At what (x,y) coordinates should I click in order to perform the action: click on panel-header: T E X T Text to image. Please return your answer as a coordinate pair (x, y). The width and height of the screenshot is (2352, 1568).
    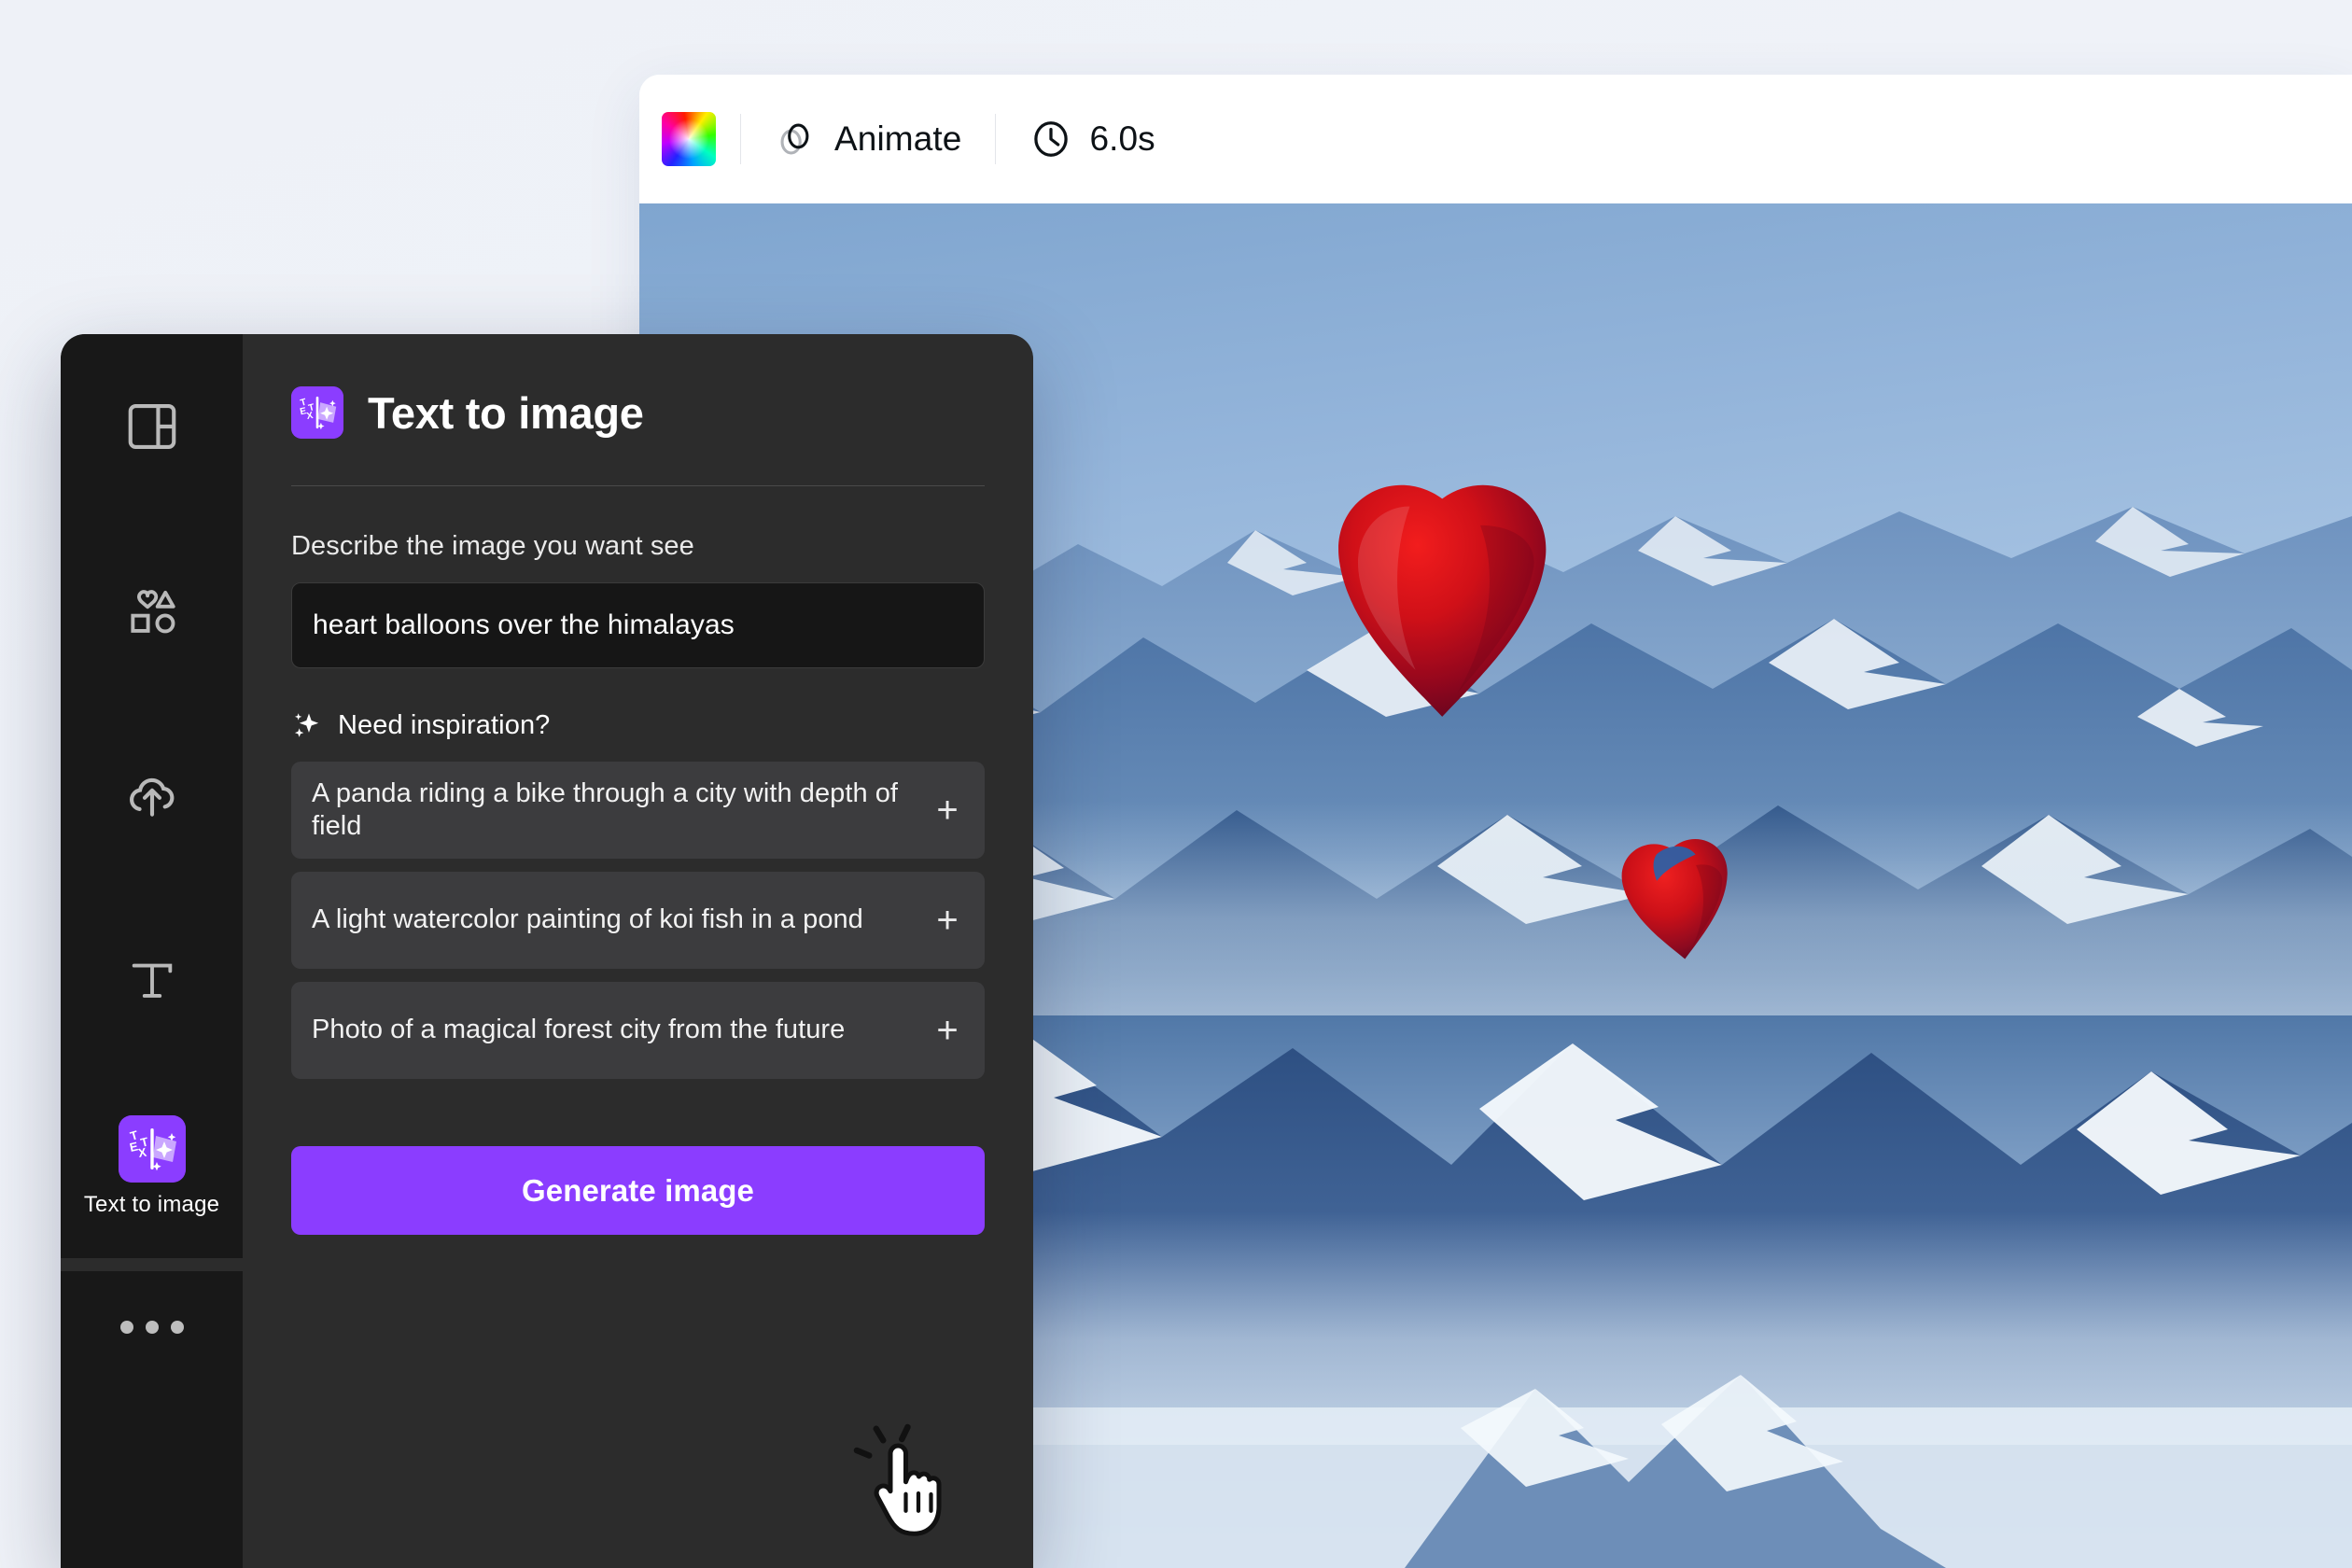
    Looking at the image, I should click on (638, 412).